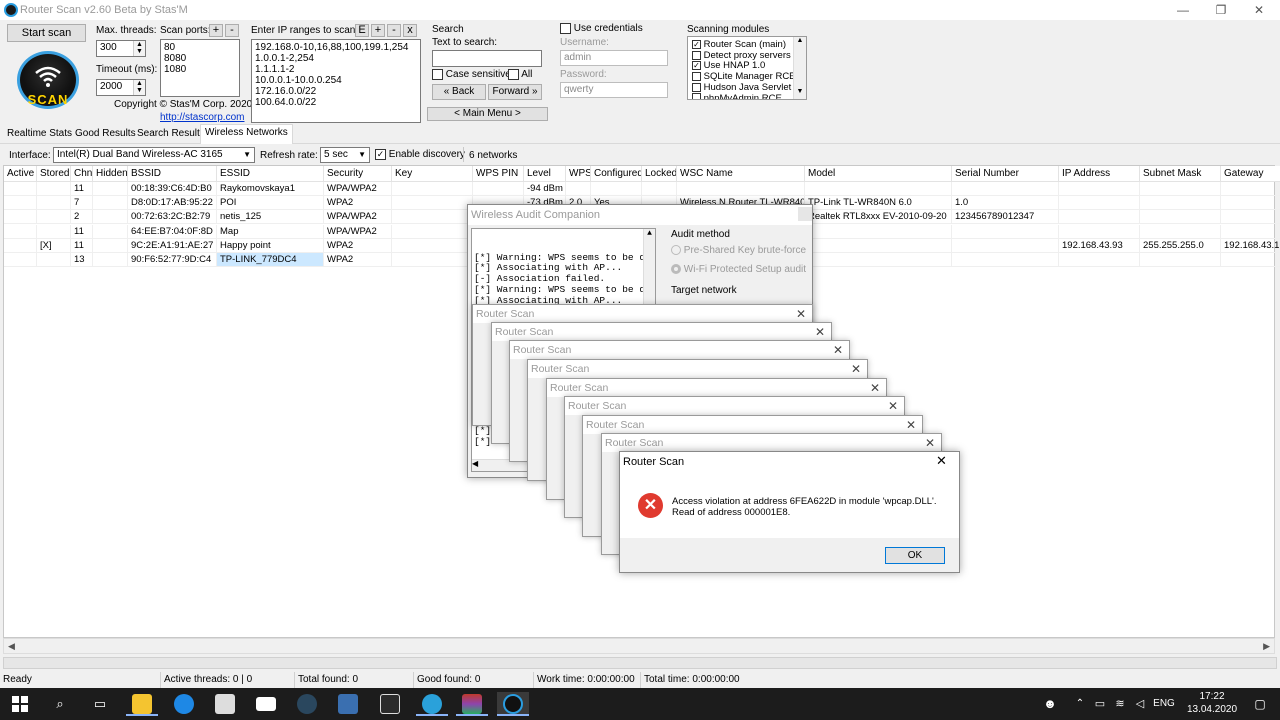  What do you see at coordinates (1259, 10) in the screenshot?
I see `close-window-button: ✕` at bounding box center [1259, 10].